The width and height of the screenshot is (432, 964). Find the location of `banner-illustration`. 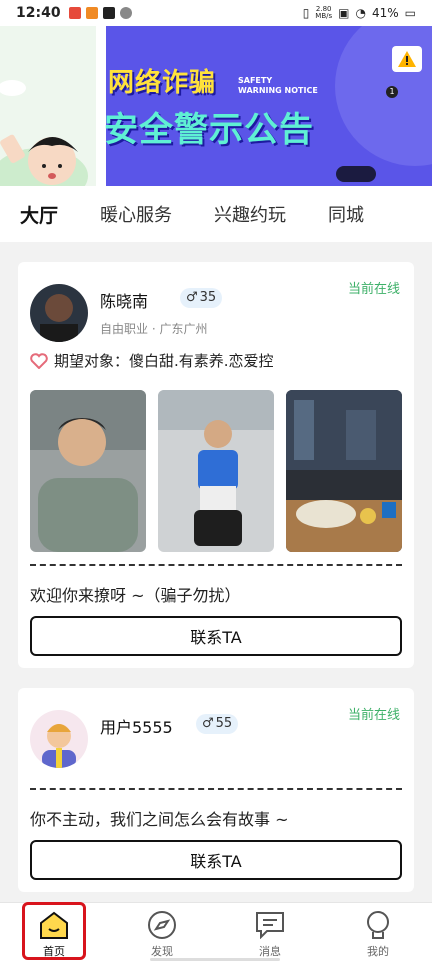

banner-illustration is located at coordinates (50, 106).